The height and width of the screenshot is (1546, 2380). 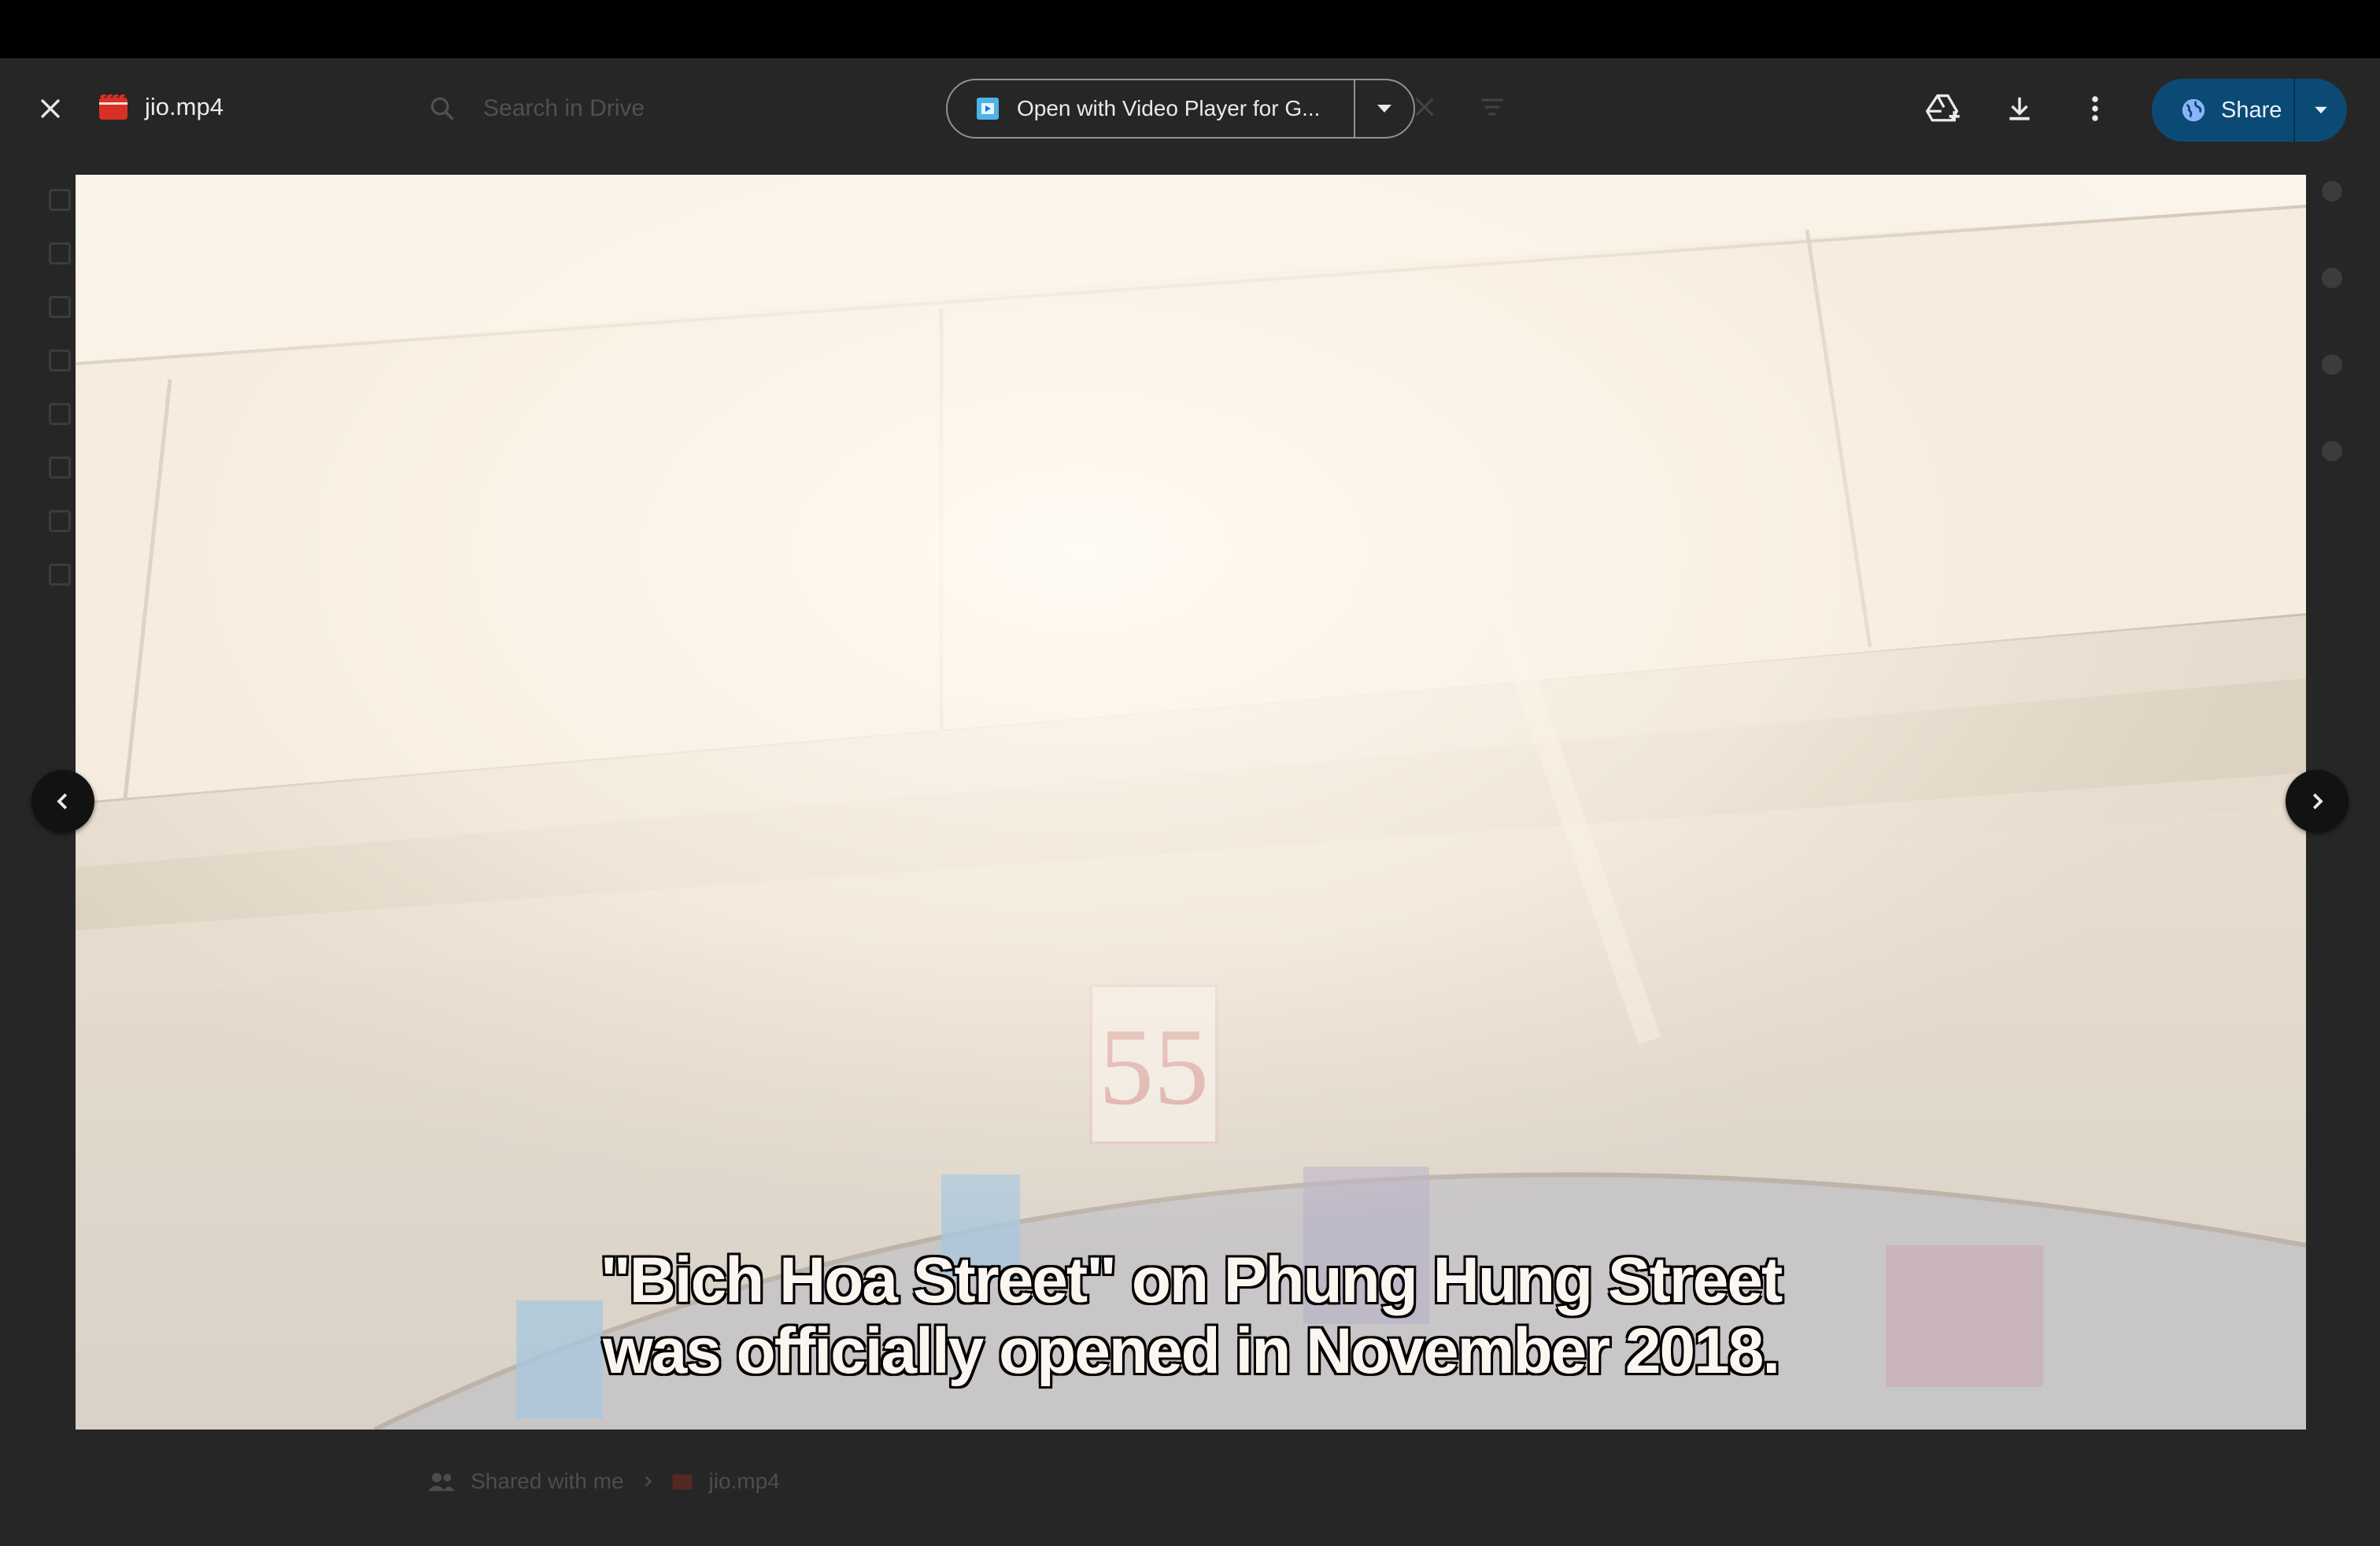 I want to click on subtitle-line-1: "Bich Hoa Street" on Phung Hung Street, so click(x=1191, y=1280).